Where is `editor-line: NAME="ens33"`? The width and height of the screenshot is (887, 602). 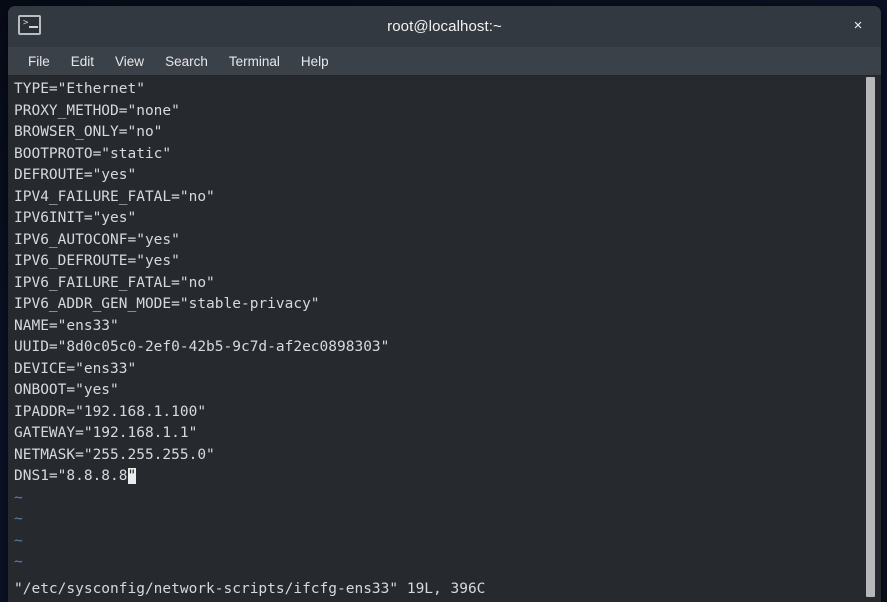
editor-line: NAME="ens33" is located at coordinates (66, 325).